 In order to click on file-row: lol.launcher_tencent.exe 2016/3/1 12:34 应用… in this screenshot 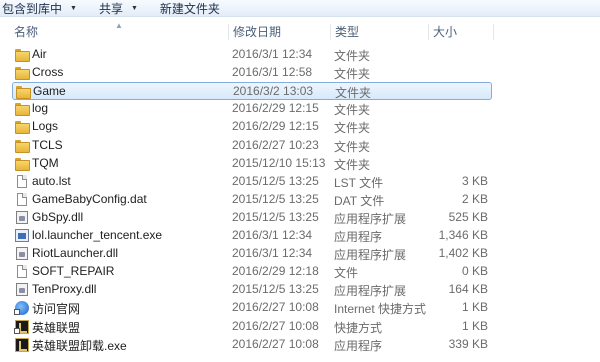, I will do `click(252, 236)`.